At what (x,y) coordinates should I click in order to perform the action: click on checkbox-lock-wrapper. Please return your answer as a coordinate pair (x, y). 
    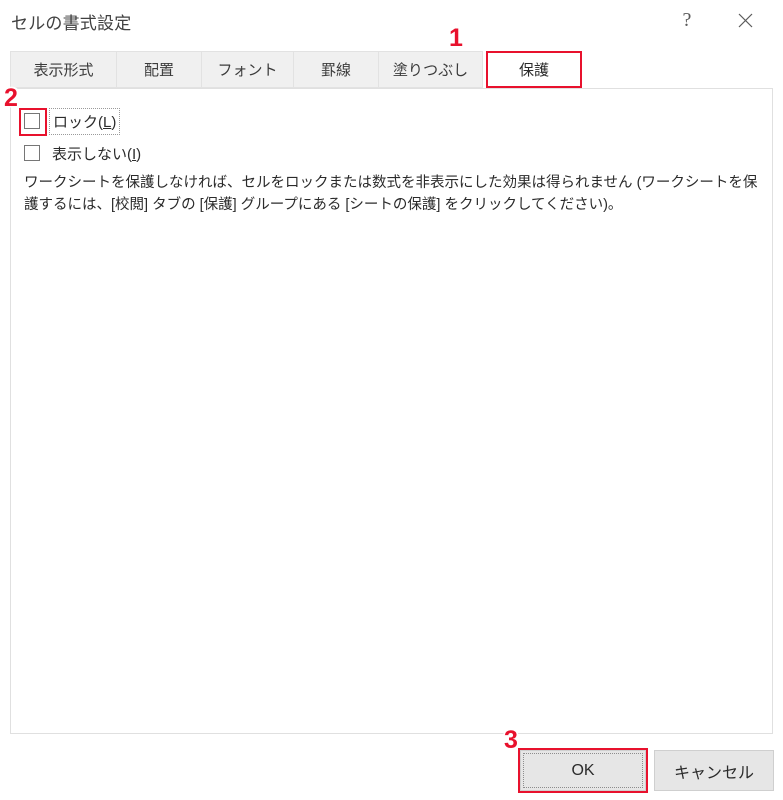
    Looking at the image, I should click on (33, 122).